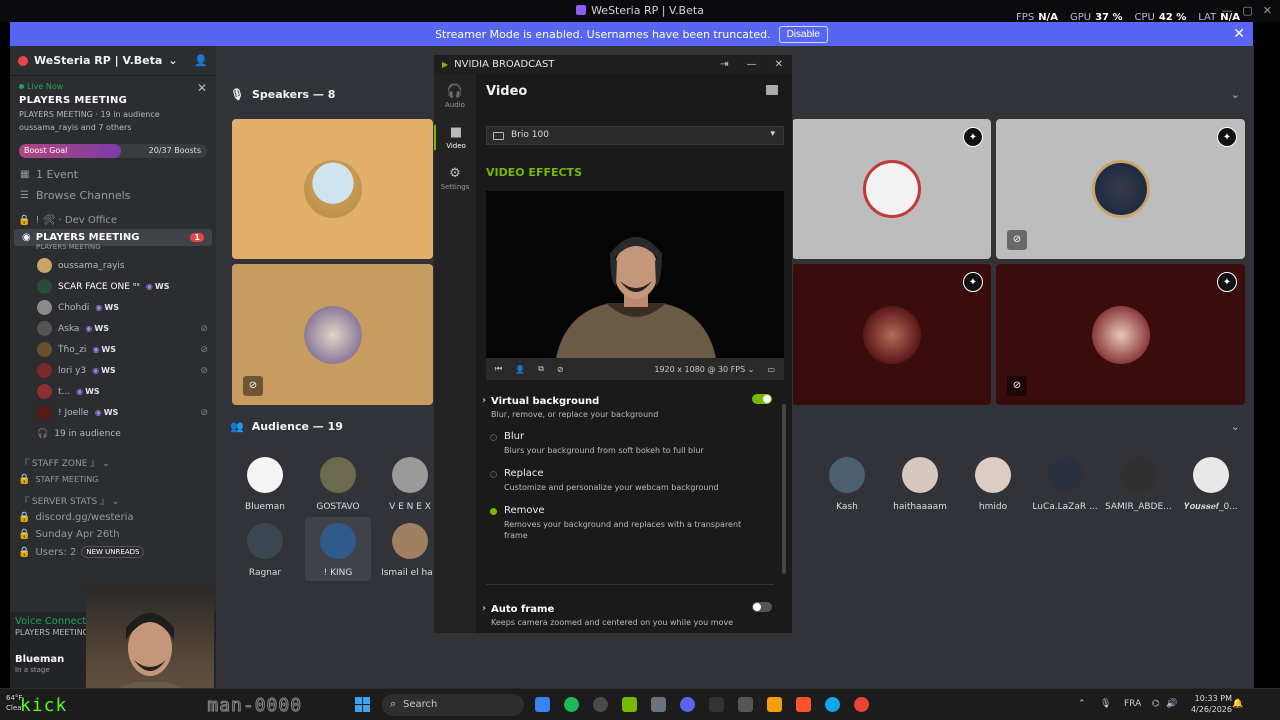 The height and width of the screenshot is (720, 1280). Describe the element at coordinates (634, 92) in the screenshot. I see `page-title: Video` at that location.